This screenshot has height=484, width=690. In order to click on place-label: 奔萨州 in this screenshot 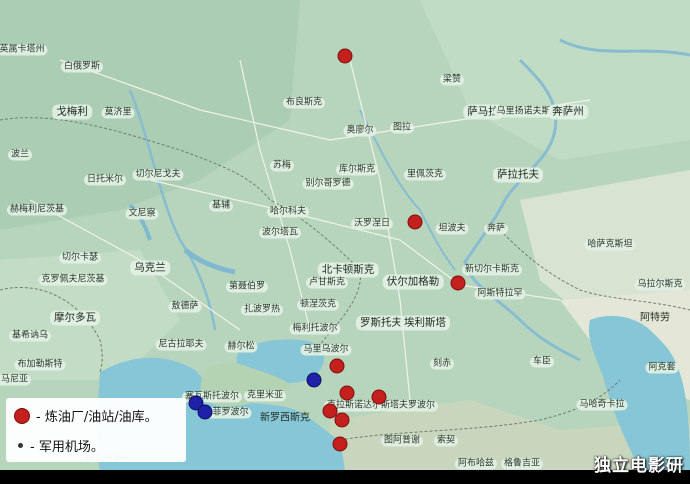, I will do `click(568, 112)`.